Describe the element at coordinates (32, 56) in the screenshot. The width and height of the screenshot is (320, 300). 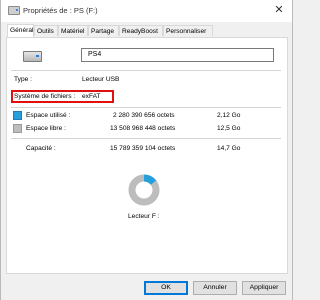
I see `usb-drive-icon` at that location.